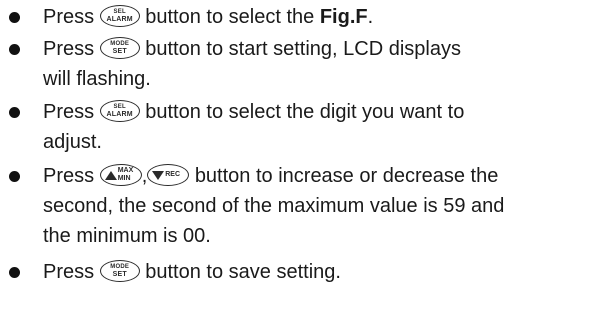 This screenshot has height=333, width=603. I want to click on instruction-continuation: will flashing., so click(97, 79).